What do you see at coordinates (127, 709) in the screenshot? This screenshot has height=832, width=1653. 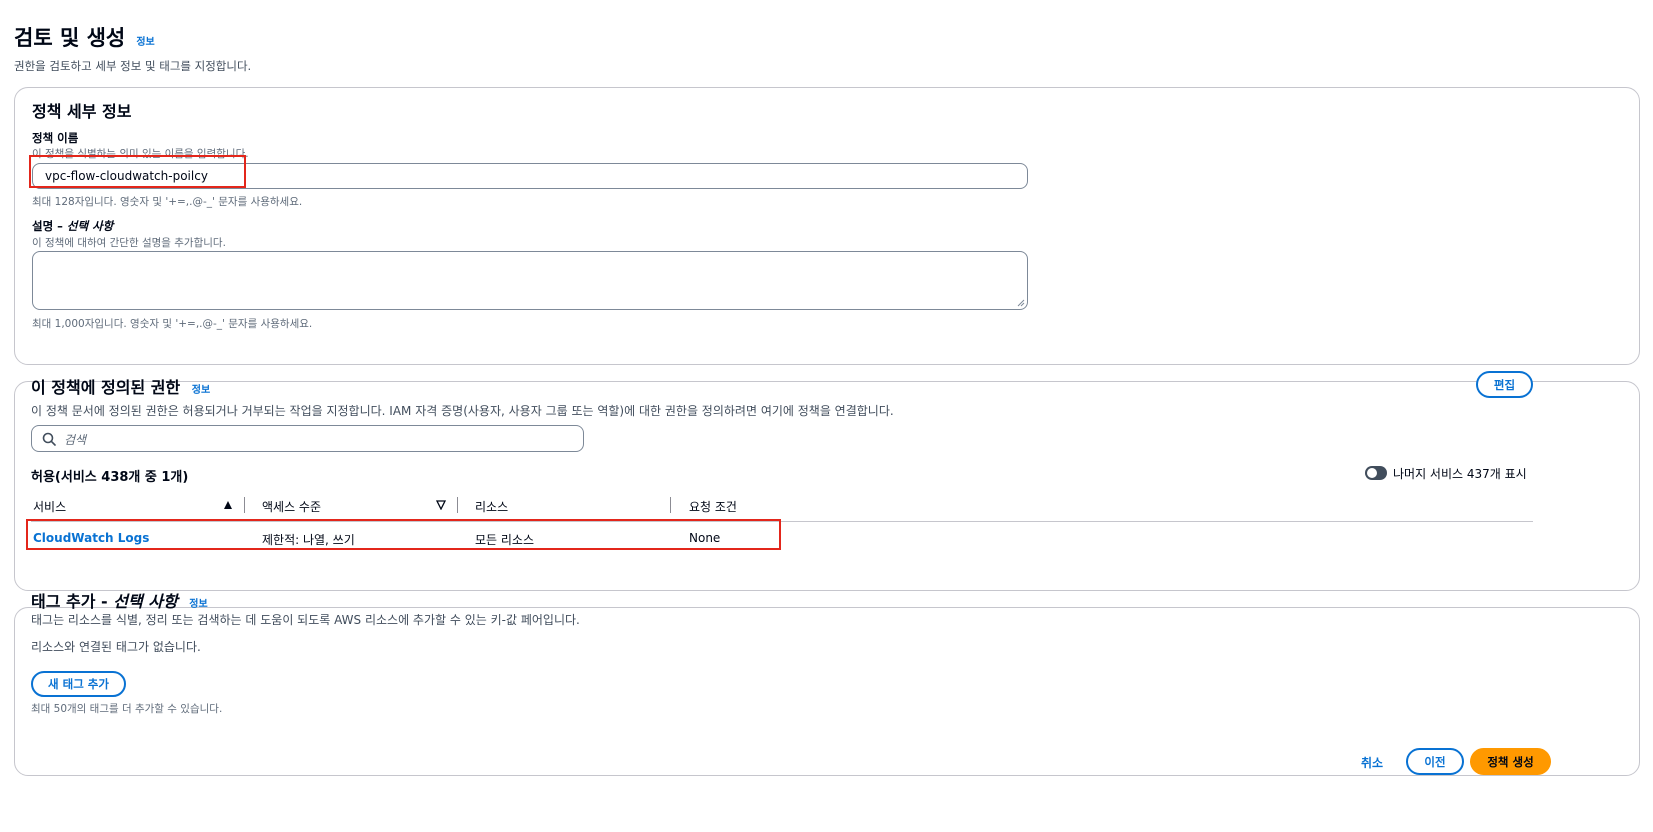 I see `tags-limit-text: 최대 50개의 태그를 더 추가할 수 있습니다.` at bounding box center [127, 709].